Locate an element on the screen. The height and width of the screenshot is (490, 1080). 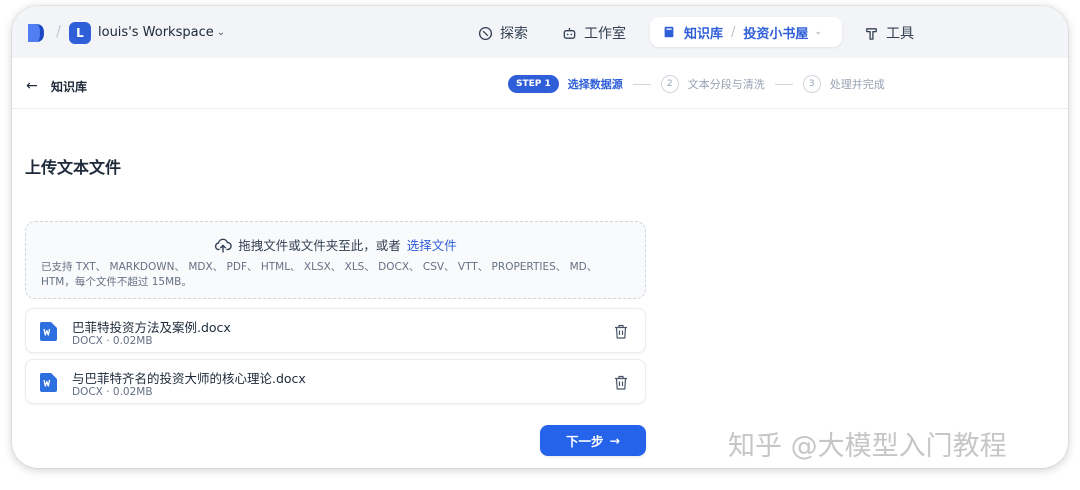
book-icon is located at coordinates (669, 32).